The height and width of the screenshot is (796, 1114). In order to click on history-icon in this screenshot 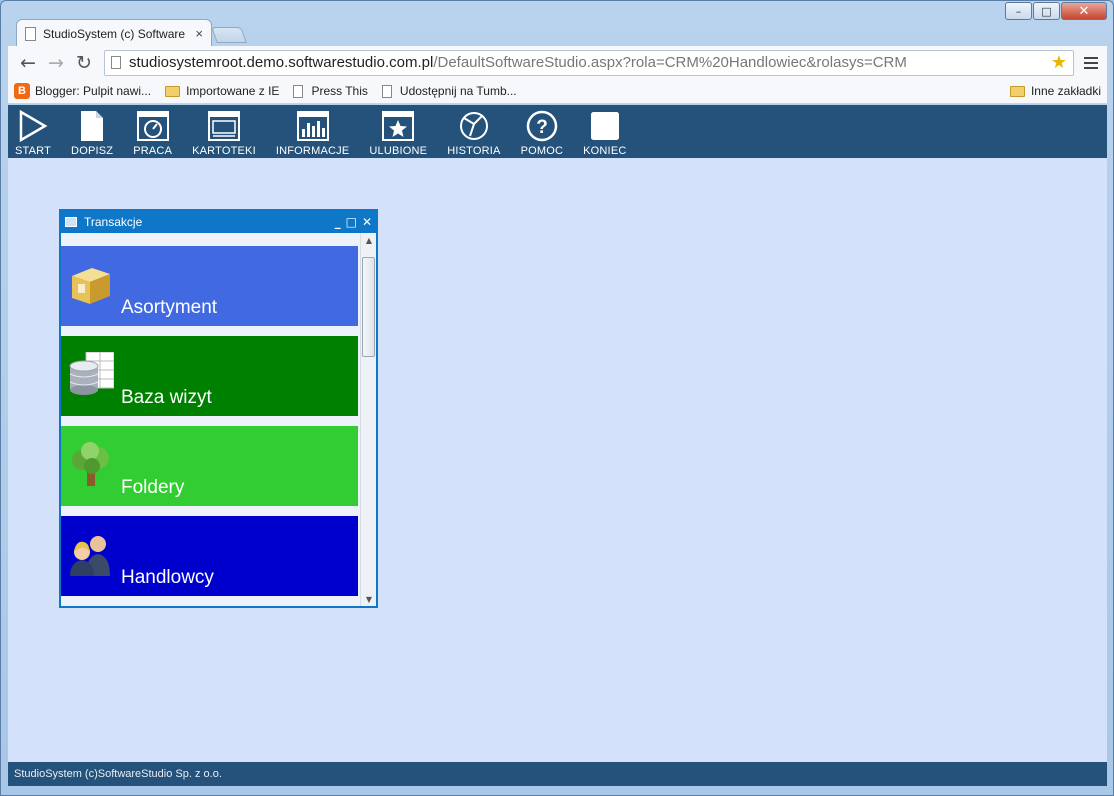, I will do `click(474, 126)`.